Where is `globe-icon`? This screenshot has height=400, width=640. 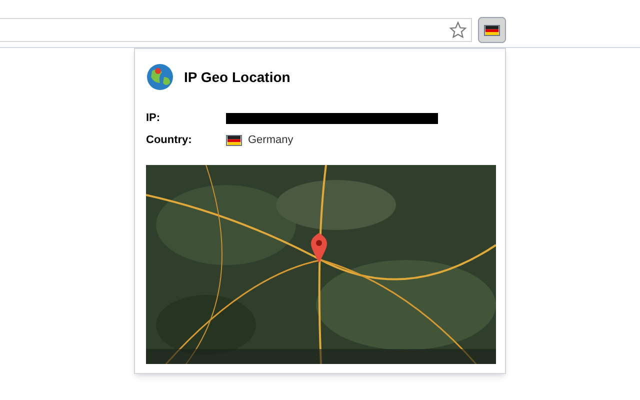
globe-icon is located at coordinates (160, 77).